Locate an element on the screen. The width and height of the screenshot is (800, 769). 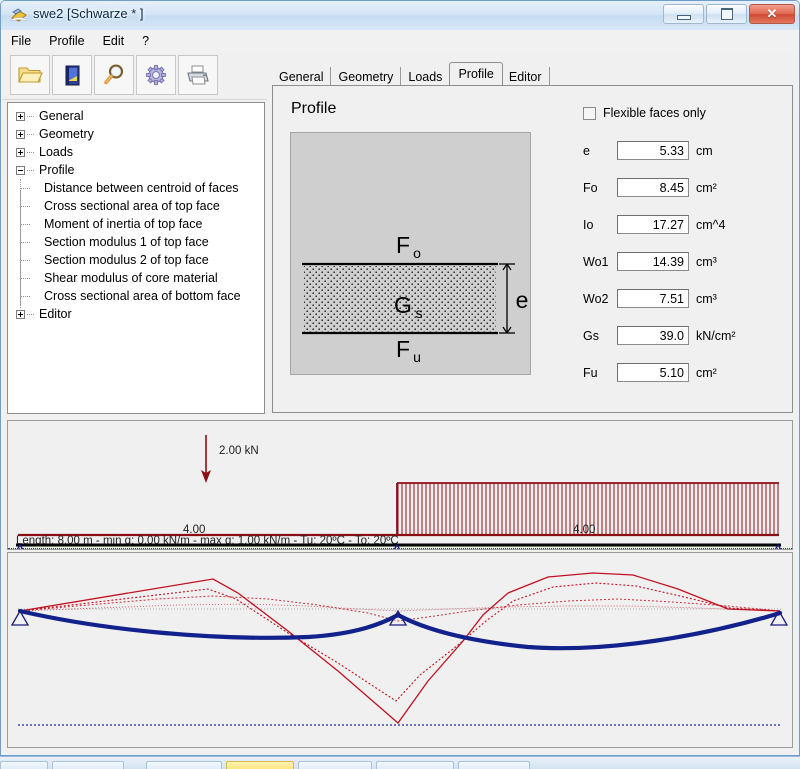
tree-item-section-modulus-2-of-top-face: Section modulus 2 of top face is located at coordinates (136, 260).